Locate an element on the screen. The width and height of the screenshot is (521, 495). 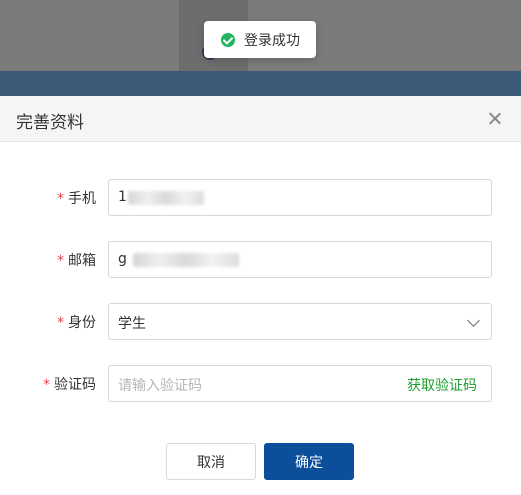
code-label: * 验证码 is located at coordinates (69, 385).